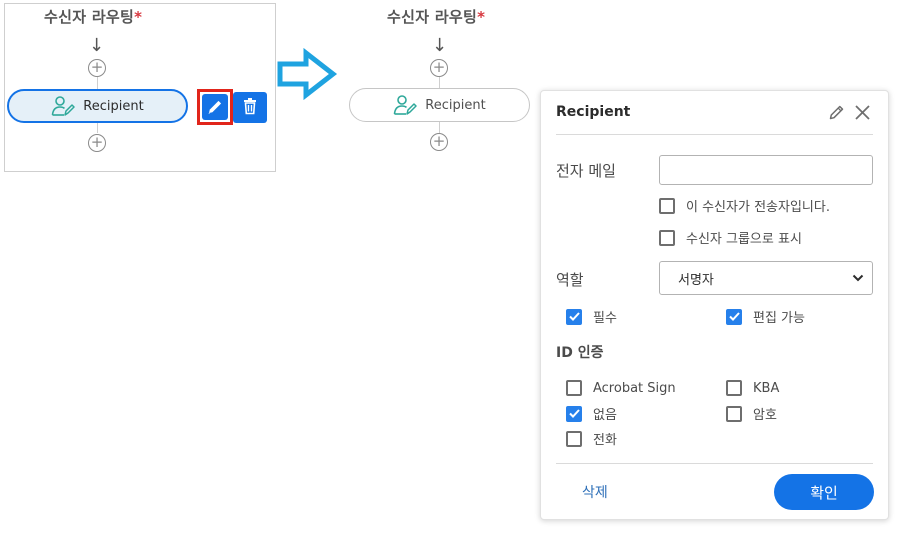 This screenshot has width=899, height=555. What do you see at coordinates (593, 112) in the screenshot?
I see `popup-title: Recipient` at bounding box center [593, 112].